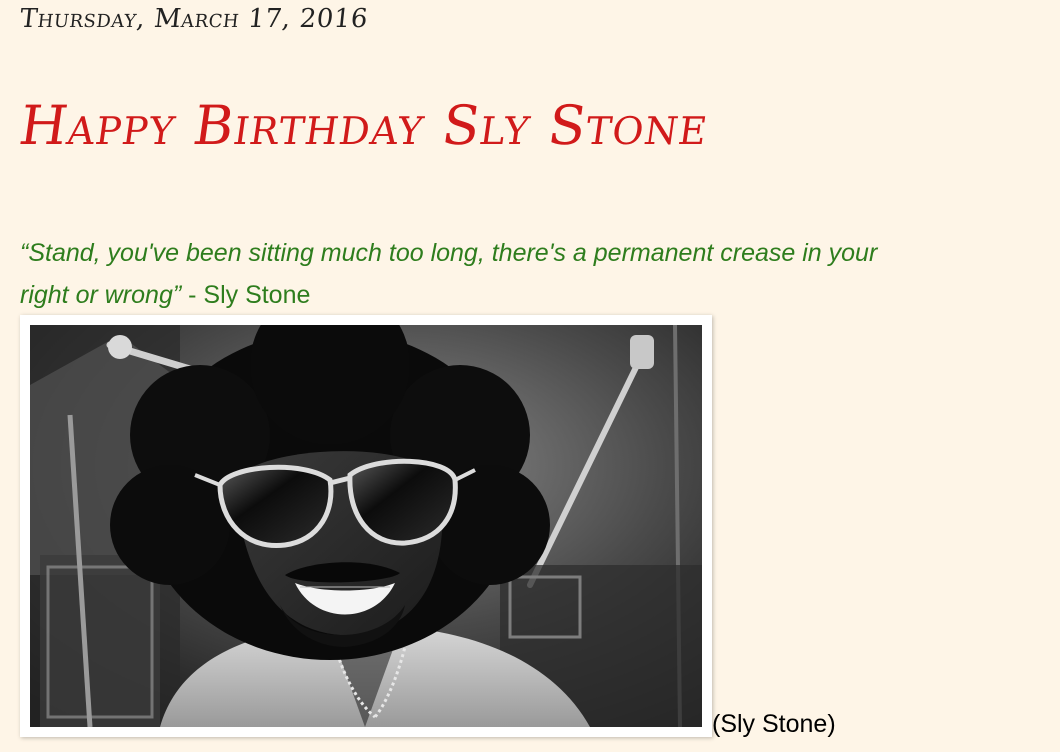  What do you see at coordinates (774, 724) in the screenshot?
I see `image-caption: (Sly Stone)` at bounding box center [774, 724].